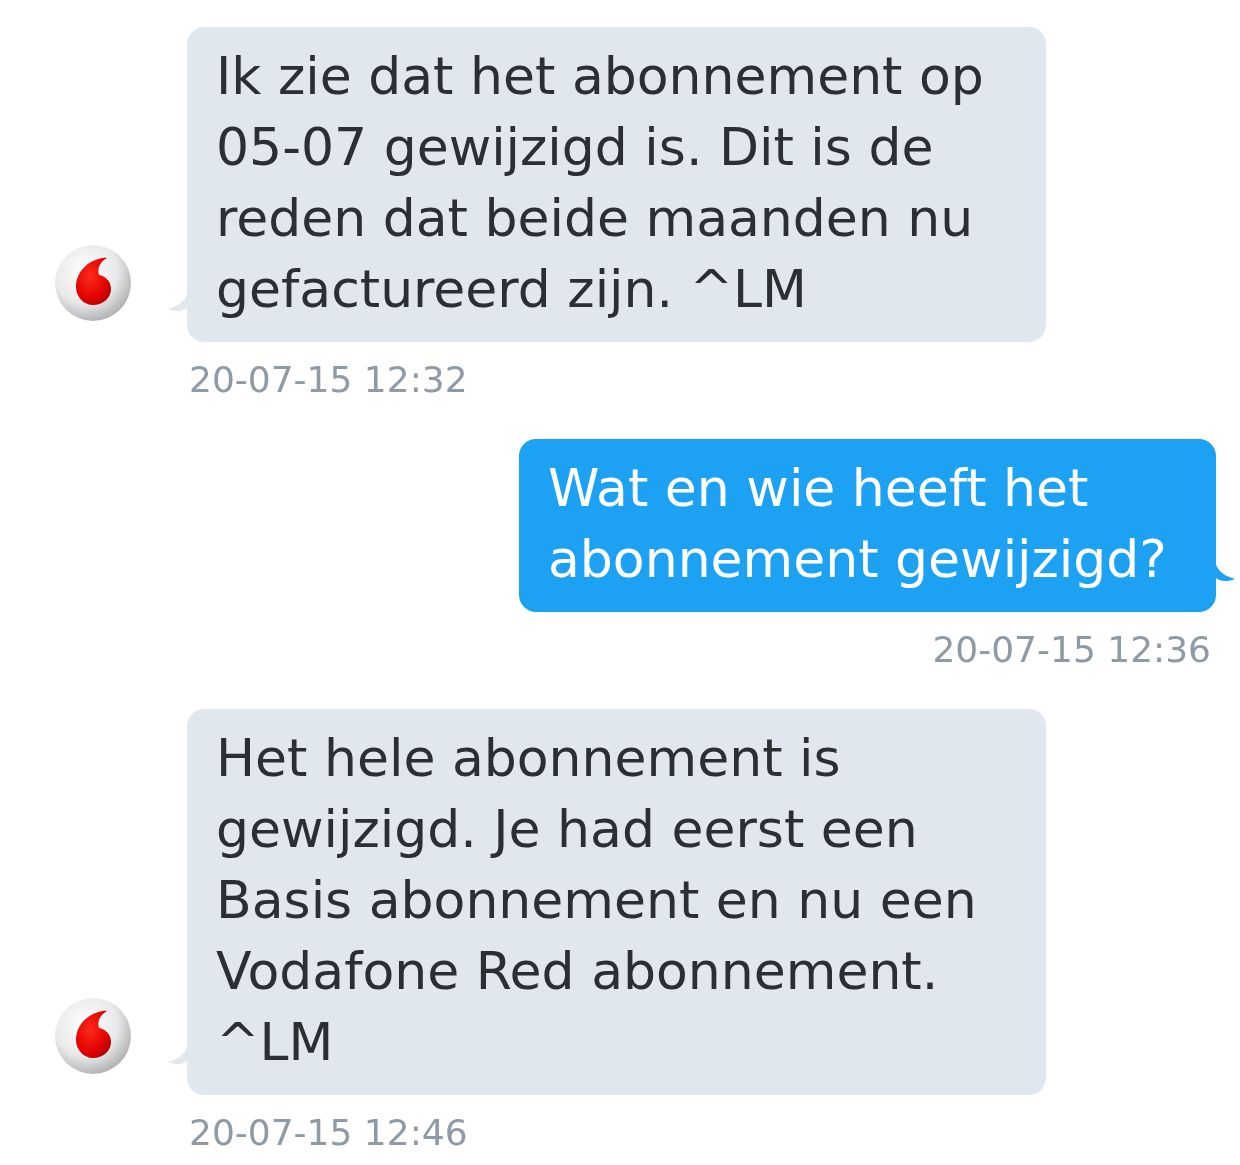 This screenshot has height=1165, width=1240. Describe the element at coordinates (1071, 650) in the screenshot. I see `message-timestamp: 20-07-15 12:36` at that location.